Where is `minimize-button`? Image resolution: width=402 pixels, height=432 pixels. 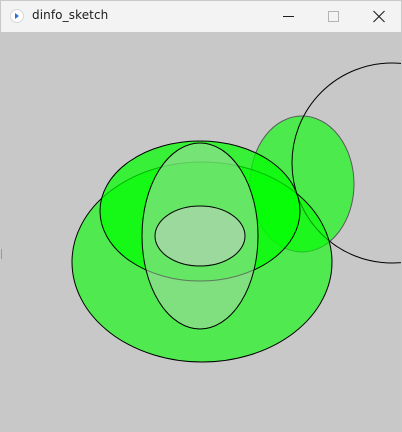
minimize-button is located at coordinates (288, 16).